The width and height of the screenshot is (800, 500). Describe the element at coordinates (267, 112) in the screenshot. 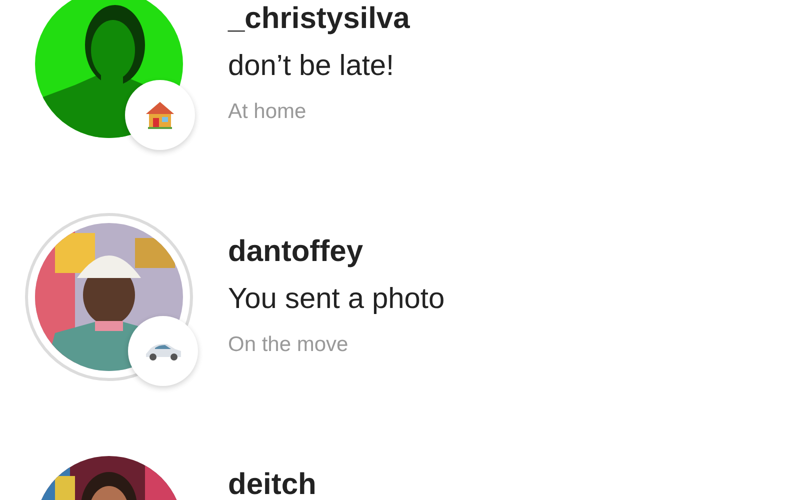

I see `status-text: At home` at that location.